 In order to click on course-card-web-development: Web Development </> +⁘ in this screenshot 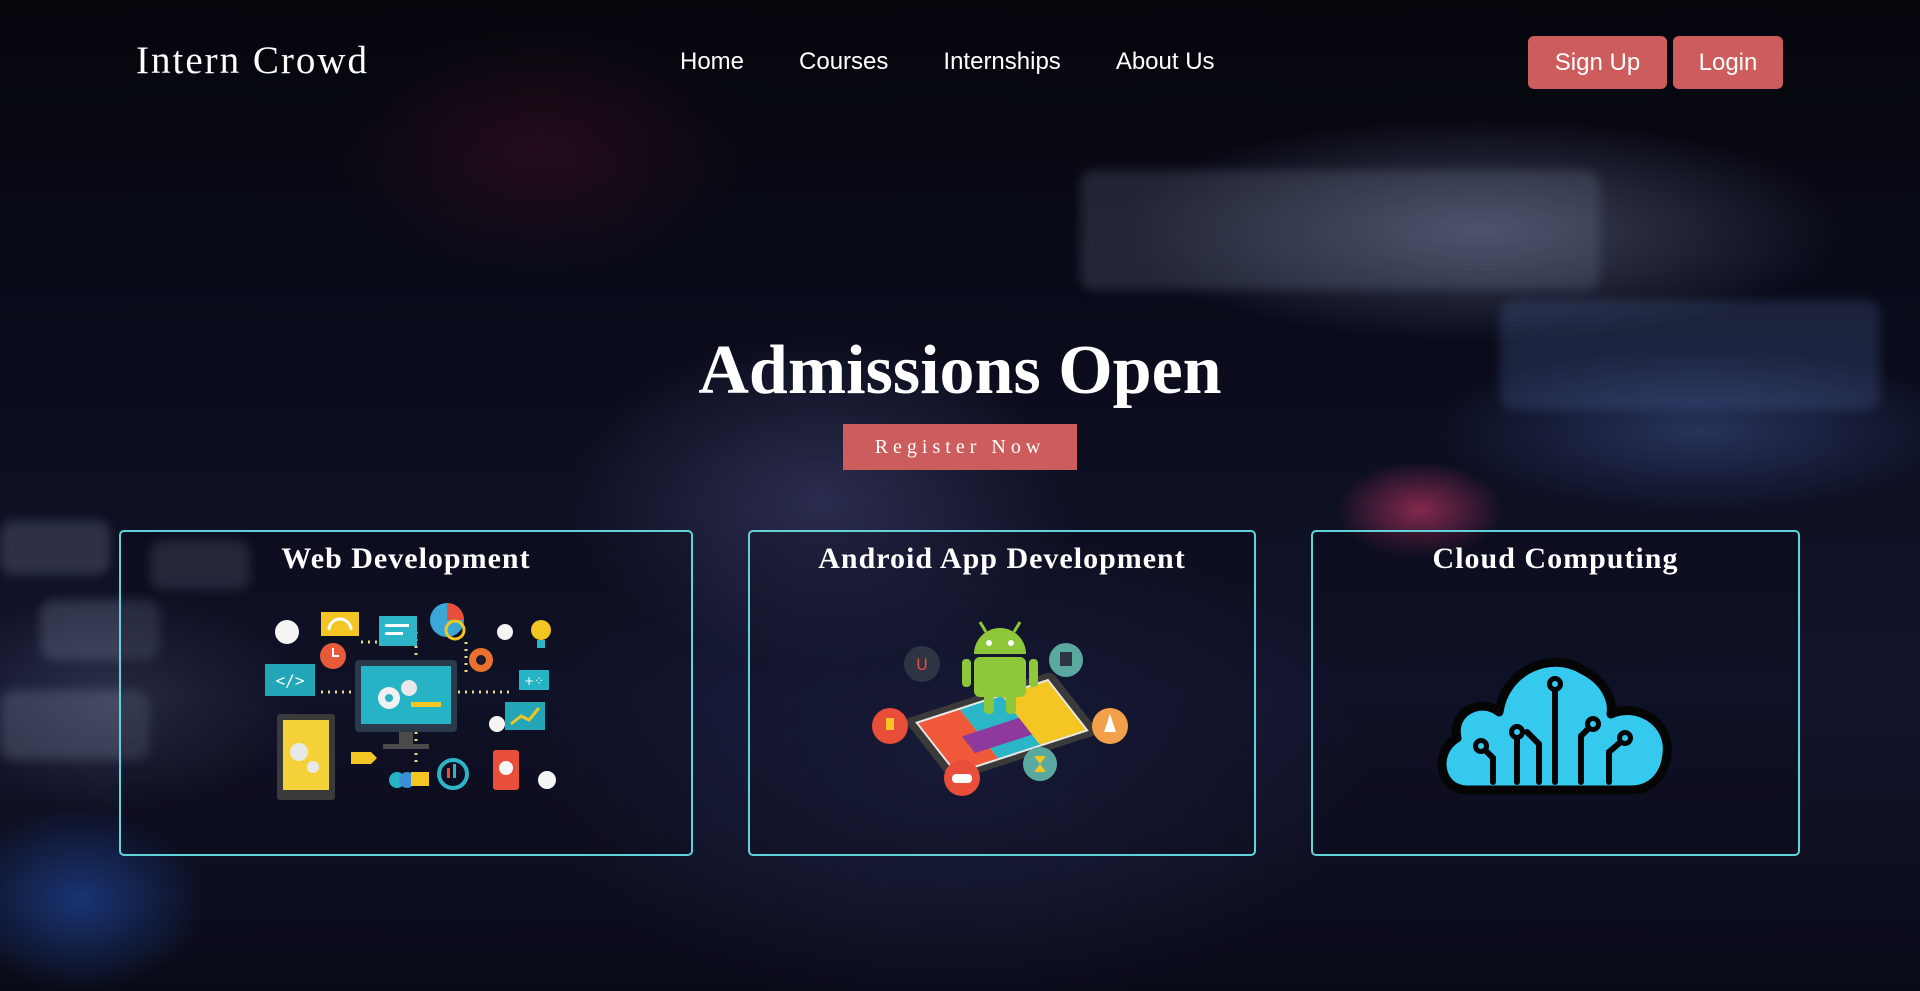, I will do `click(406, 693)`.